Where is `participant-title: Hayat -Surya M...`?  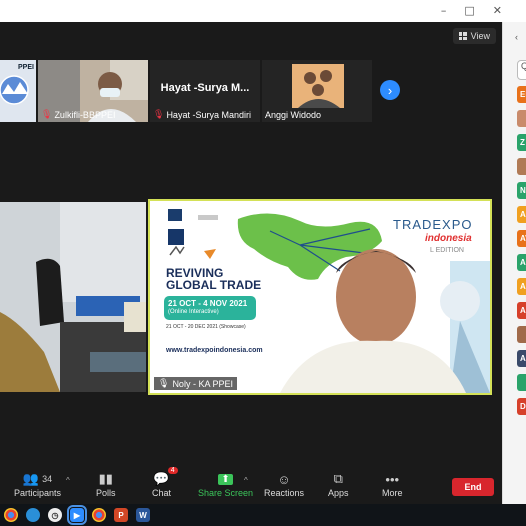 participant-title: Hayat -Surya M... is located at coordinates (205, 88).